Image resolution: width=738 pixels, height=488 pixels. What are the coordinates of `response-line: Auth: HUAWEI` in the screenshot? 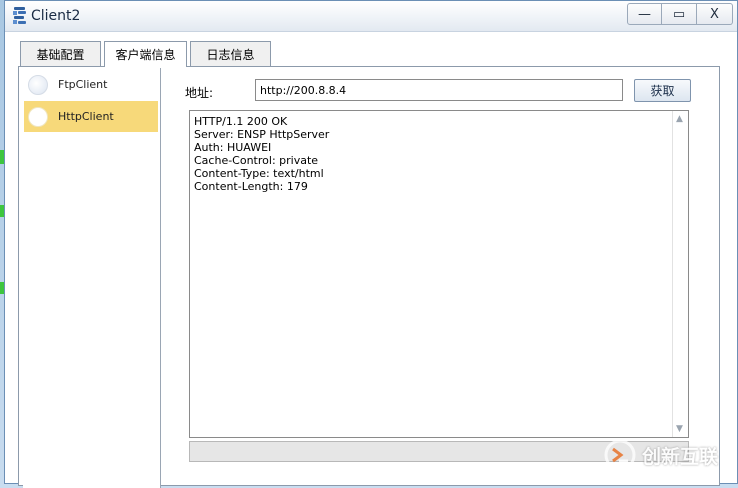 It's located at (233, 147).